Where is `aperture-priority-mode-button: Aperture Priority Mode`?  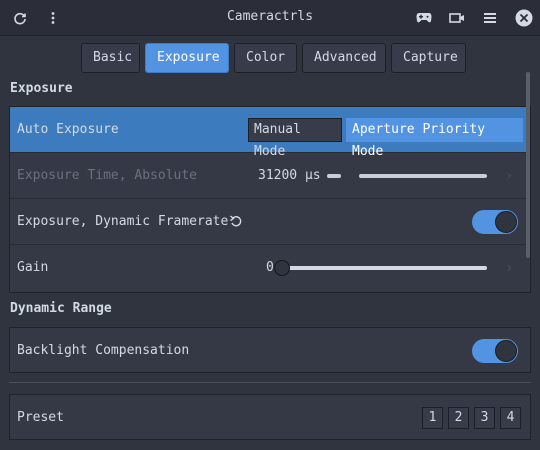 aperture-priority-mode-button: Aperture Priority Mode is located at coordinates (434, 138).